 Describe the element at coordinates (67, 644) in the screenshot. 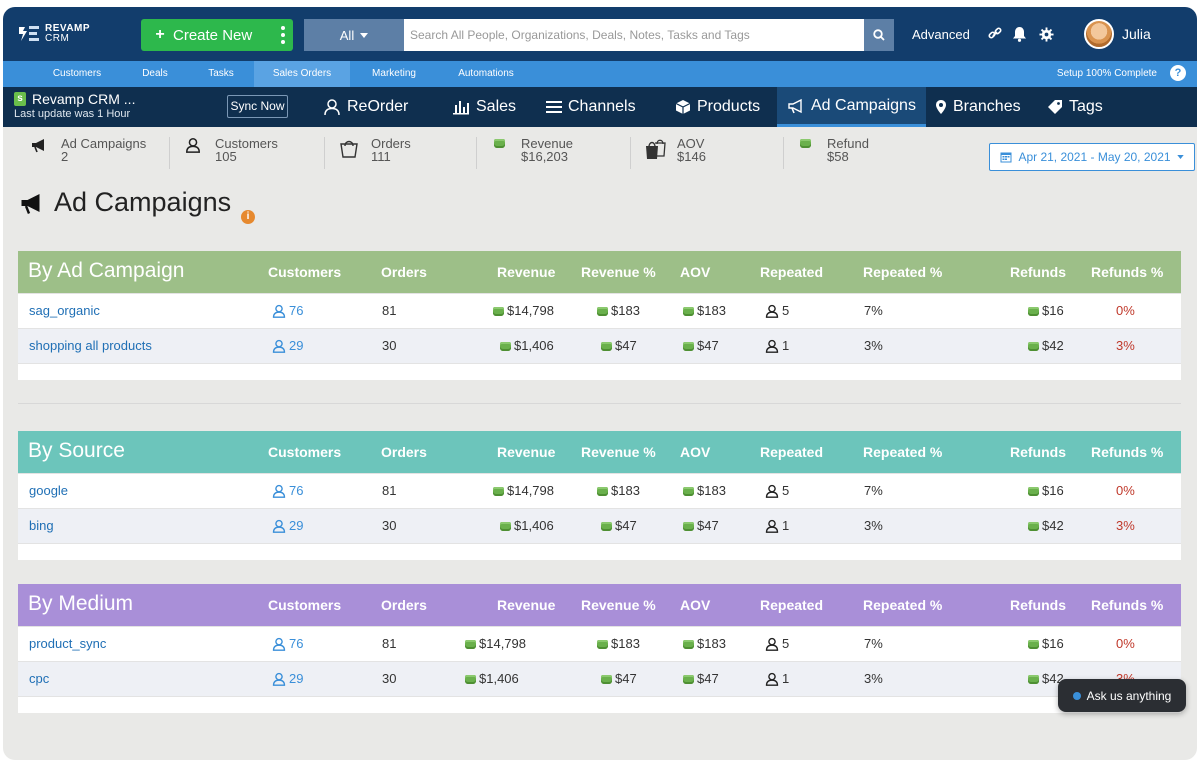

I see `row-name-link: product_sync` at that location.